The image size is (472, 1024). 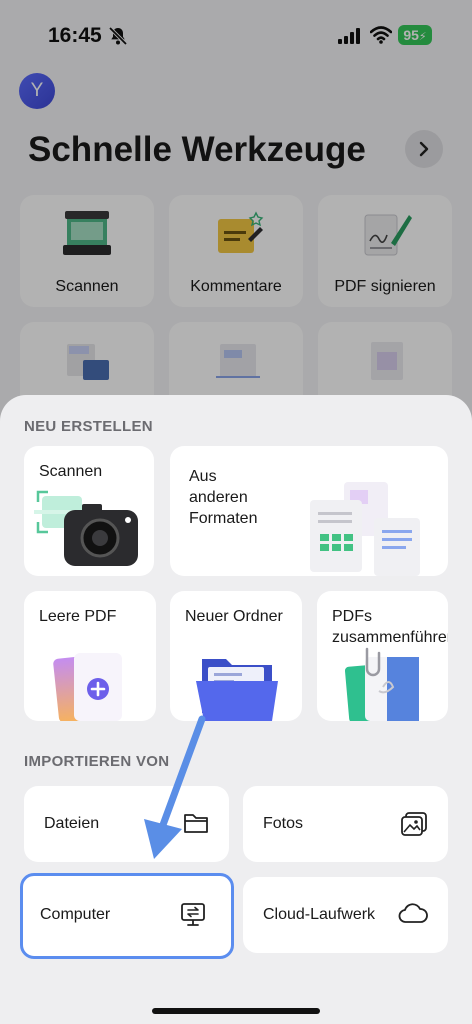 I want to click on annotation-arrow-icon, so click(x=175, y=787).